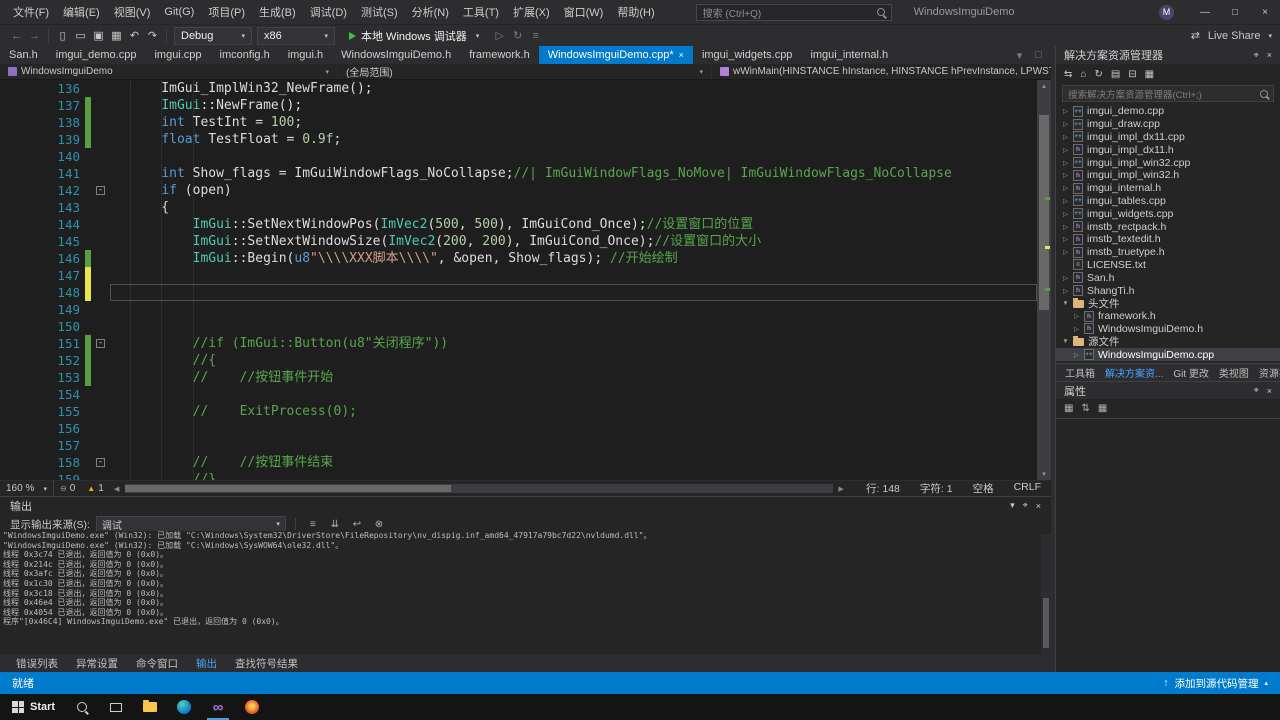  I want to click on document-tab: imgui_internal.h, so click(849, 55).